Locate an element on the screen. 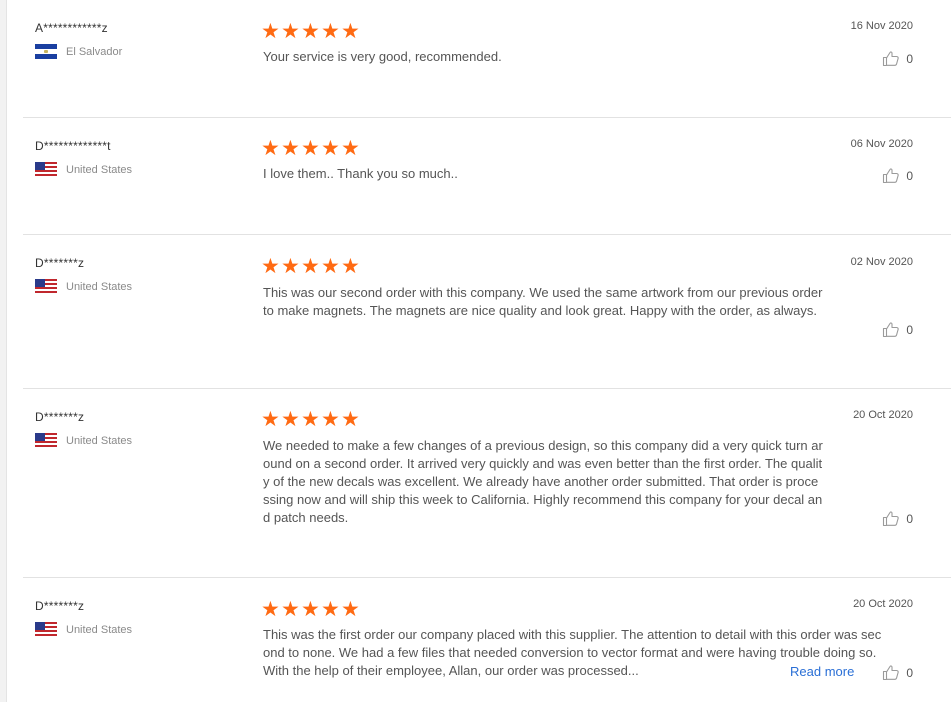 The width and height of the screenshot is (951, 702). review-date: 06 Nov 2020 is located at coordinates (881, 144).